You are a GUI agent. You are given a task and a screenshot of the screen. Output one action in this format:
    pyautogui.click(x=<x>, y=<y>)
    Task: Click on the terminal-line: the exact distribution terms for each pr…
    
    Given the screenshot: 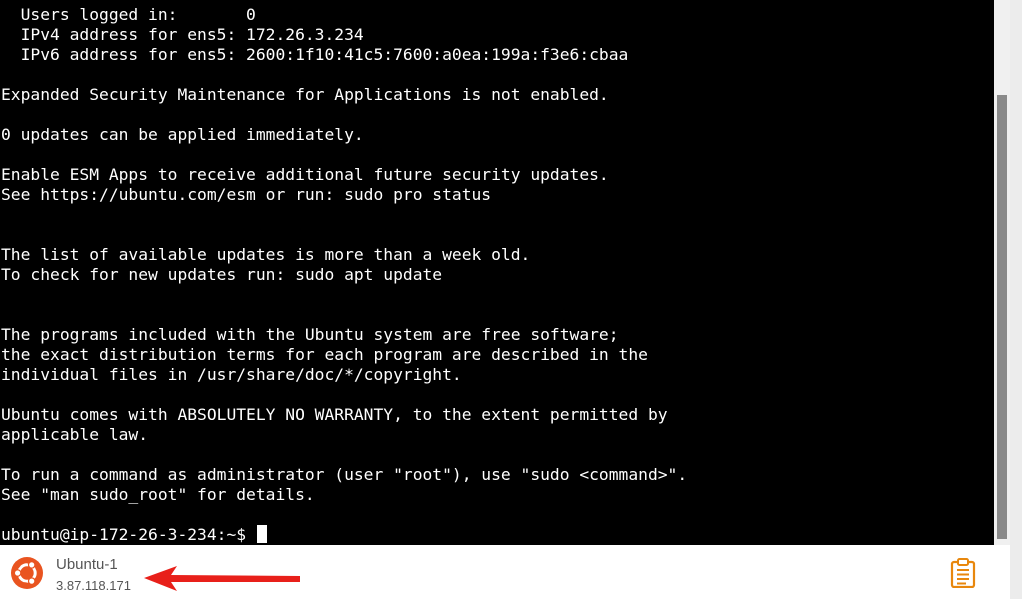 What is the action you would take?
    pyautogui.click(x=324, y=354)
    